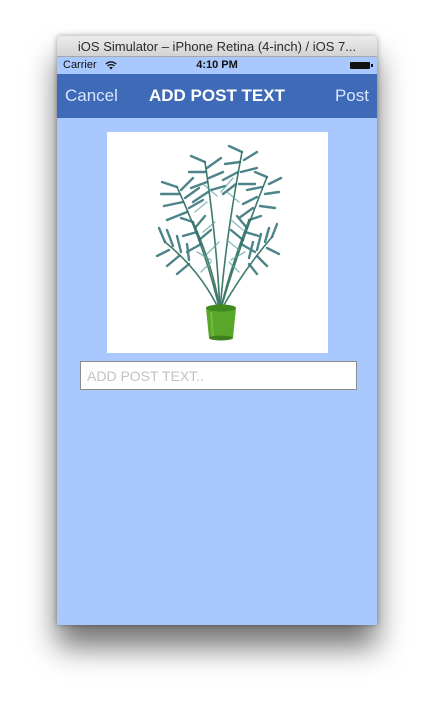  I want to click on post-button: Post, so click(352, 96).